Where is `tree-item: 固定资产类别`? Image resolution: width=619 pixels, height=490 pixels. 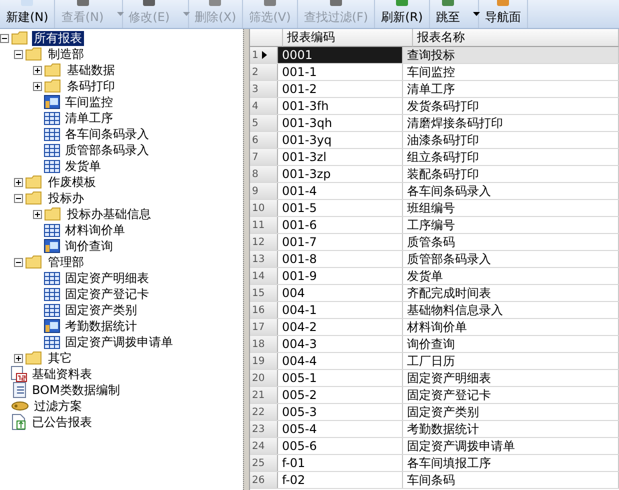 tree-item: 固定资产类别 is located at coordinates (101, 310).